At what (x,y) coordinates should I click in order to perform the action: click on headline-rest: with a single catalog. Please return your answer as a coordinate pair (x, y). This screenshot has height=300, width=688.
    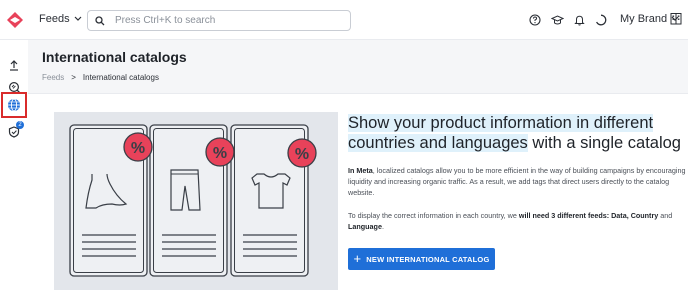
    Looking at the image, I should click on (604, 143).